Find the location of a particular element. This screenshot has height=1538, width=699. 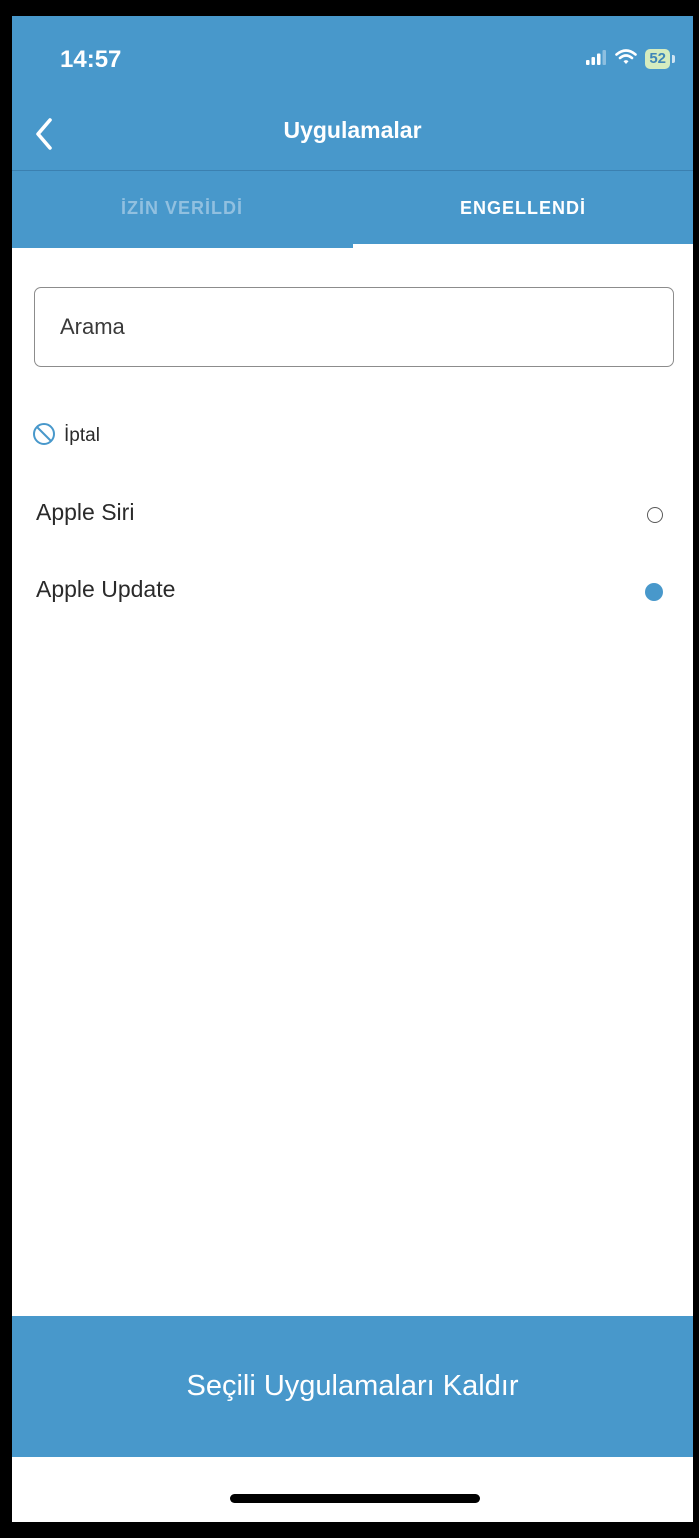

status-icons: 52 is located at coordinates (630, 59).